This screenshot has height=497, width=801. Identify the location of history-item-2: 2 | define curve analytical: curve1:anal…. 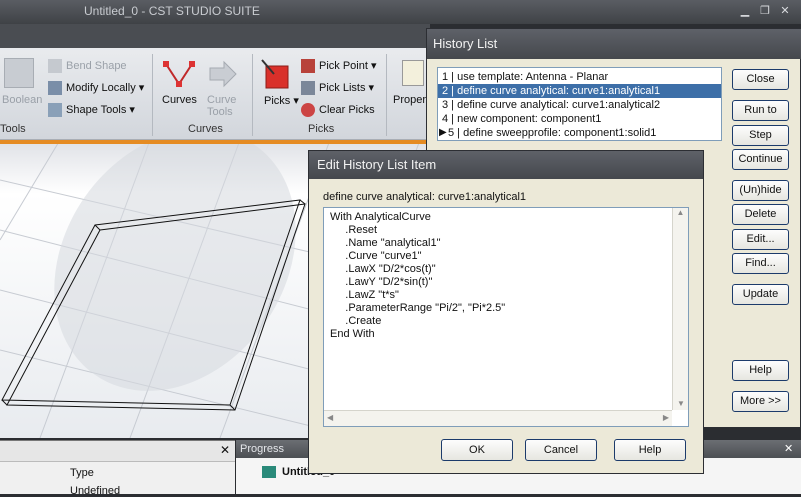
(579, 91).